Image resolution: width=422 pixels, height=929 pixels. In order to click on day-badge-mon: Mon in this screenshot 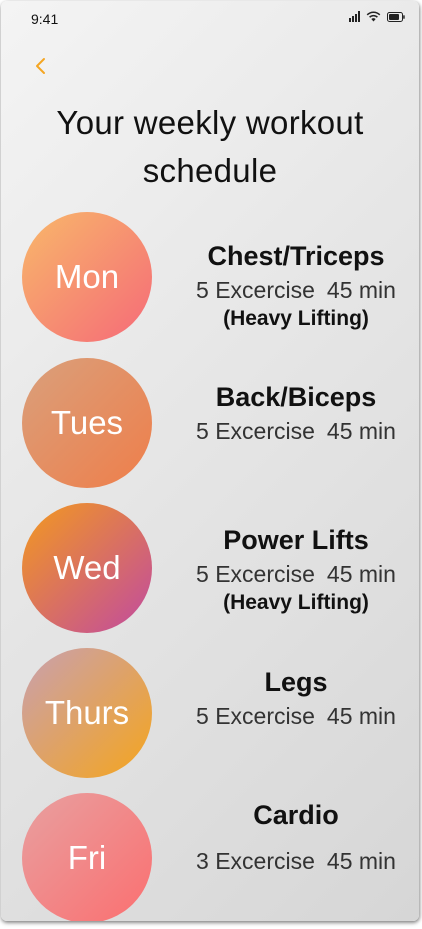, I will do `click(87, 277)`.